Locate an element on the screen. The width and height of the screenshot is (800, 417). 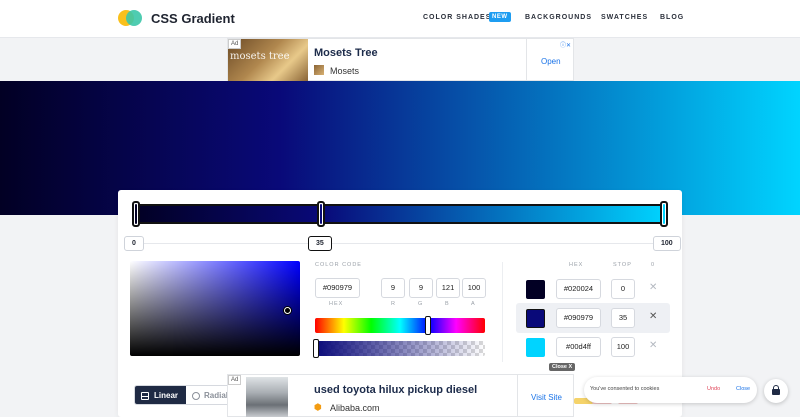
nav-swatches: SWATCHES is located at coordinates (624, 17).